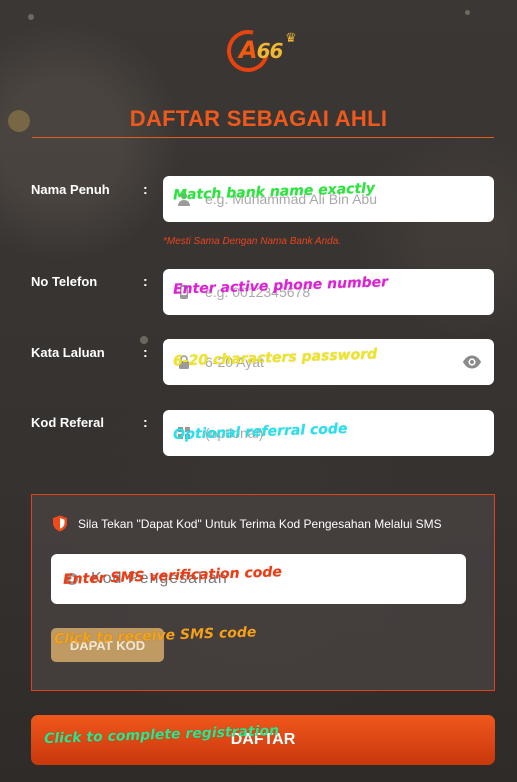  What do you see at coordinates (145, 281) in the screenshot?
I see `phone-colon: :` at bounding box center [145, 281].